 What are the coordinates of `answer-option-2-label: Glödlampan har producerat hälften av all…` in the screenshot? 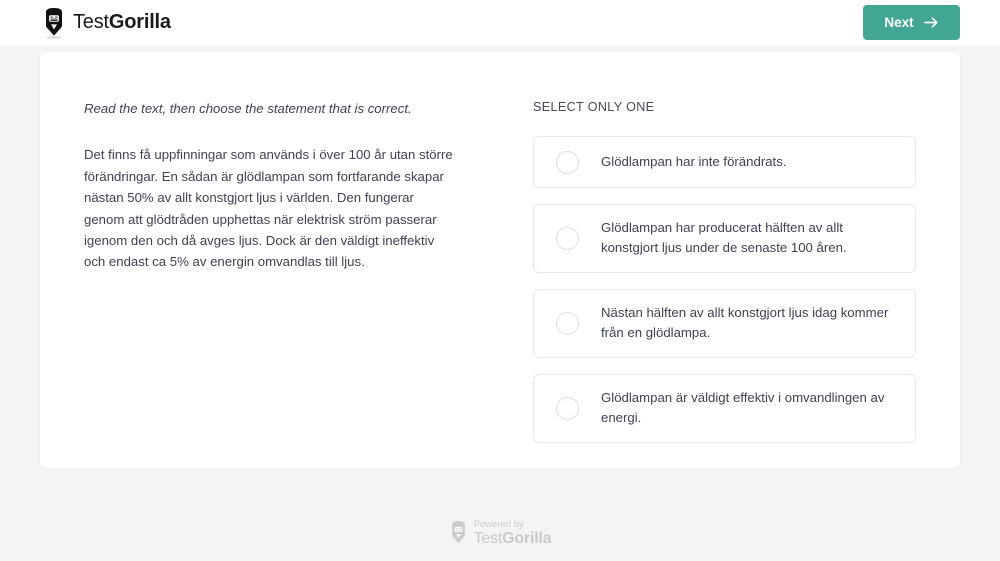 It's located at (724, 238).